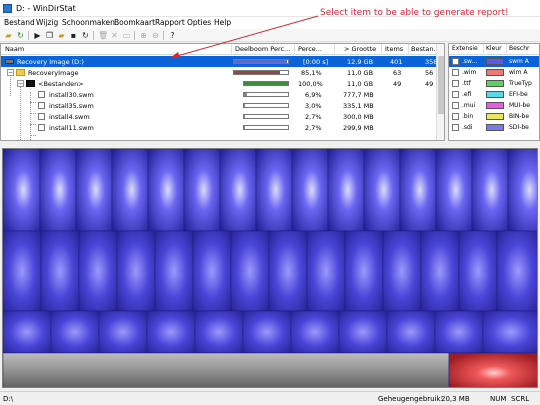 The image size is (540, 405). I want to click on extension-row: .sdi SDI-be, so click(494, 127).